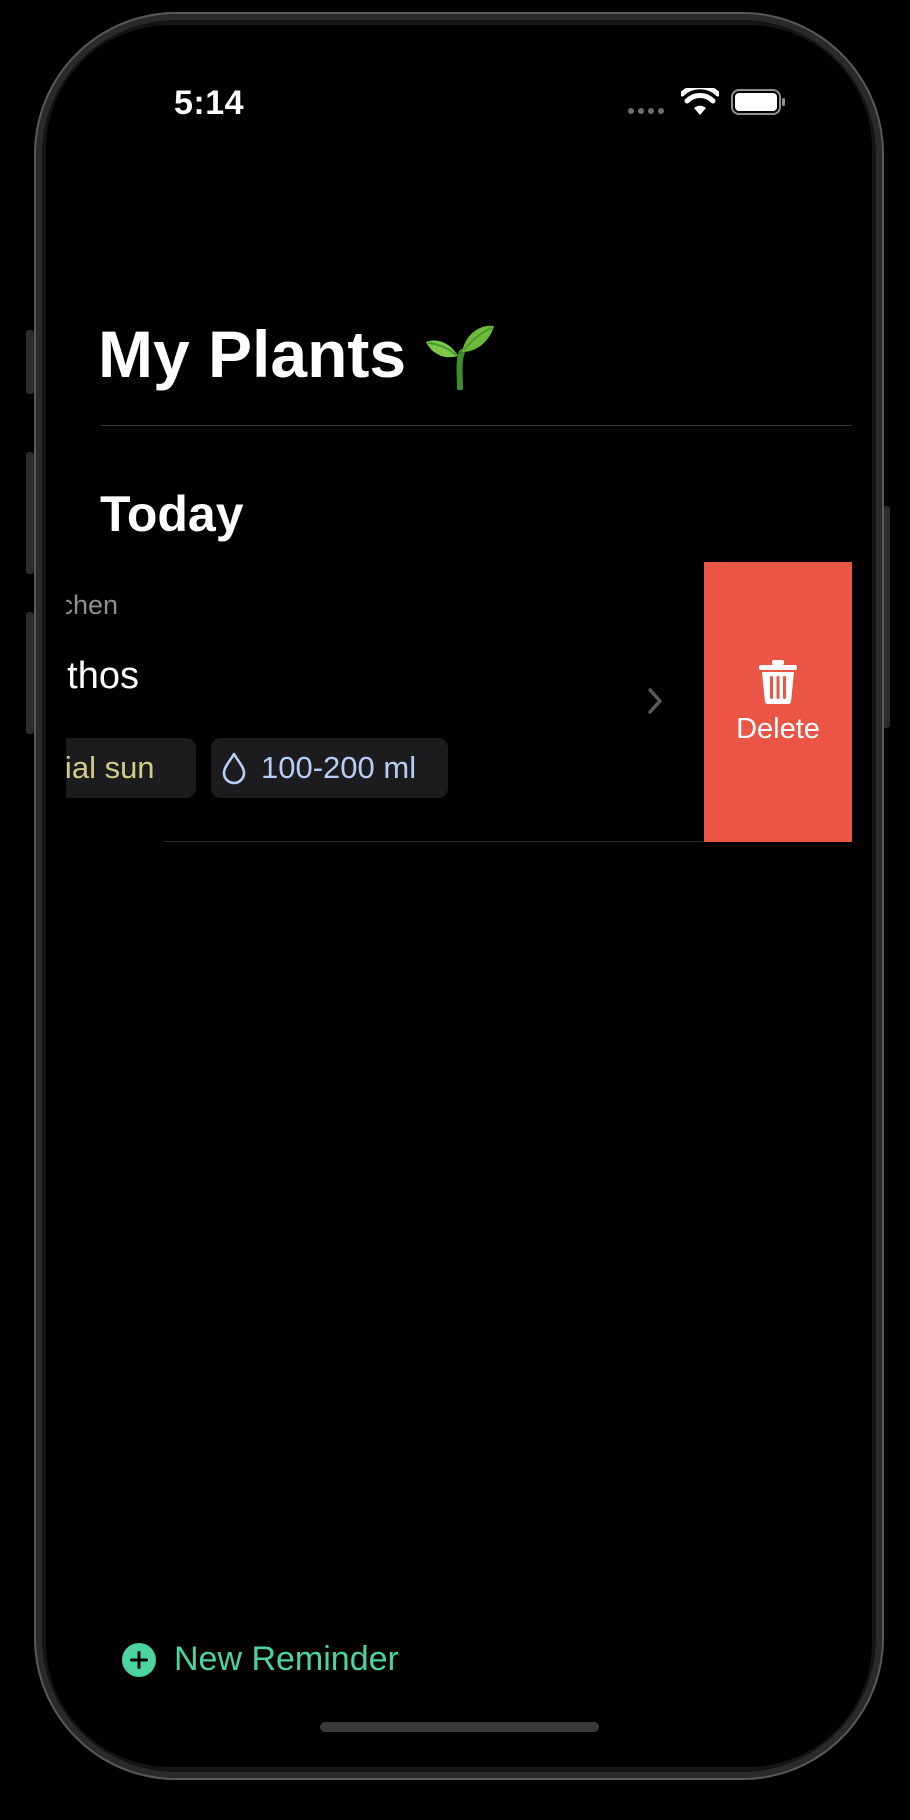 This screenshot has height=1820, width=910. What do you see at coordinates (646, 111) in the screenshot?
I see `cellular-signal-icon` at bounding box center [646, 111].